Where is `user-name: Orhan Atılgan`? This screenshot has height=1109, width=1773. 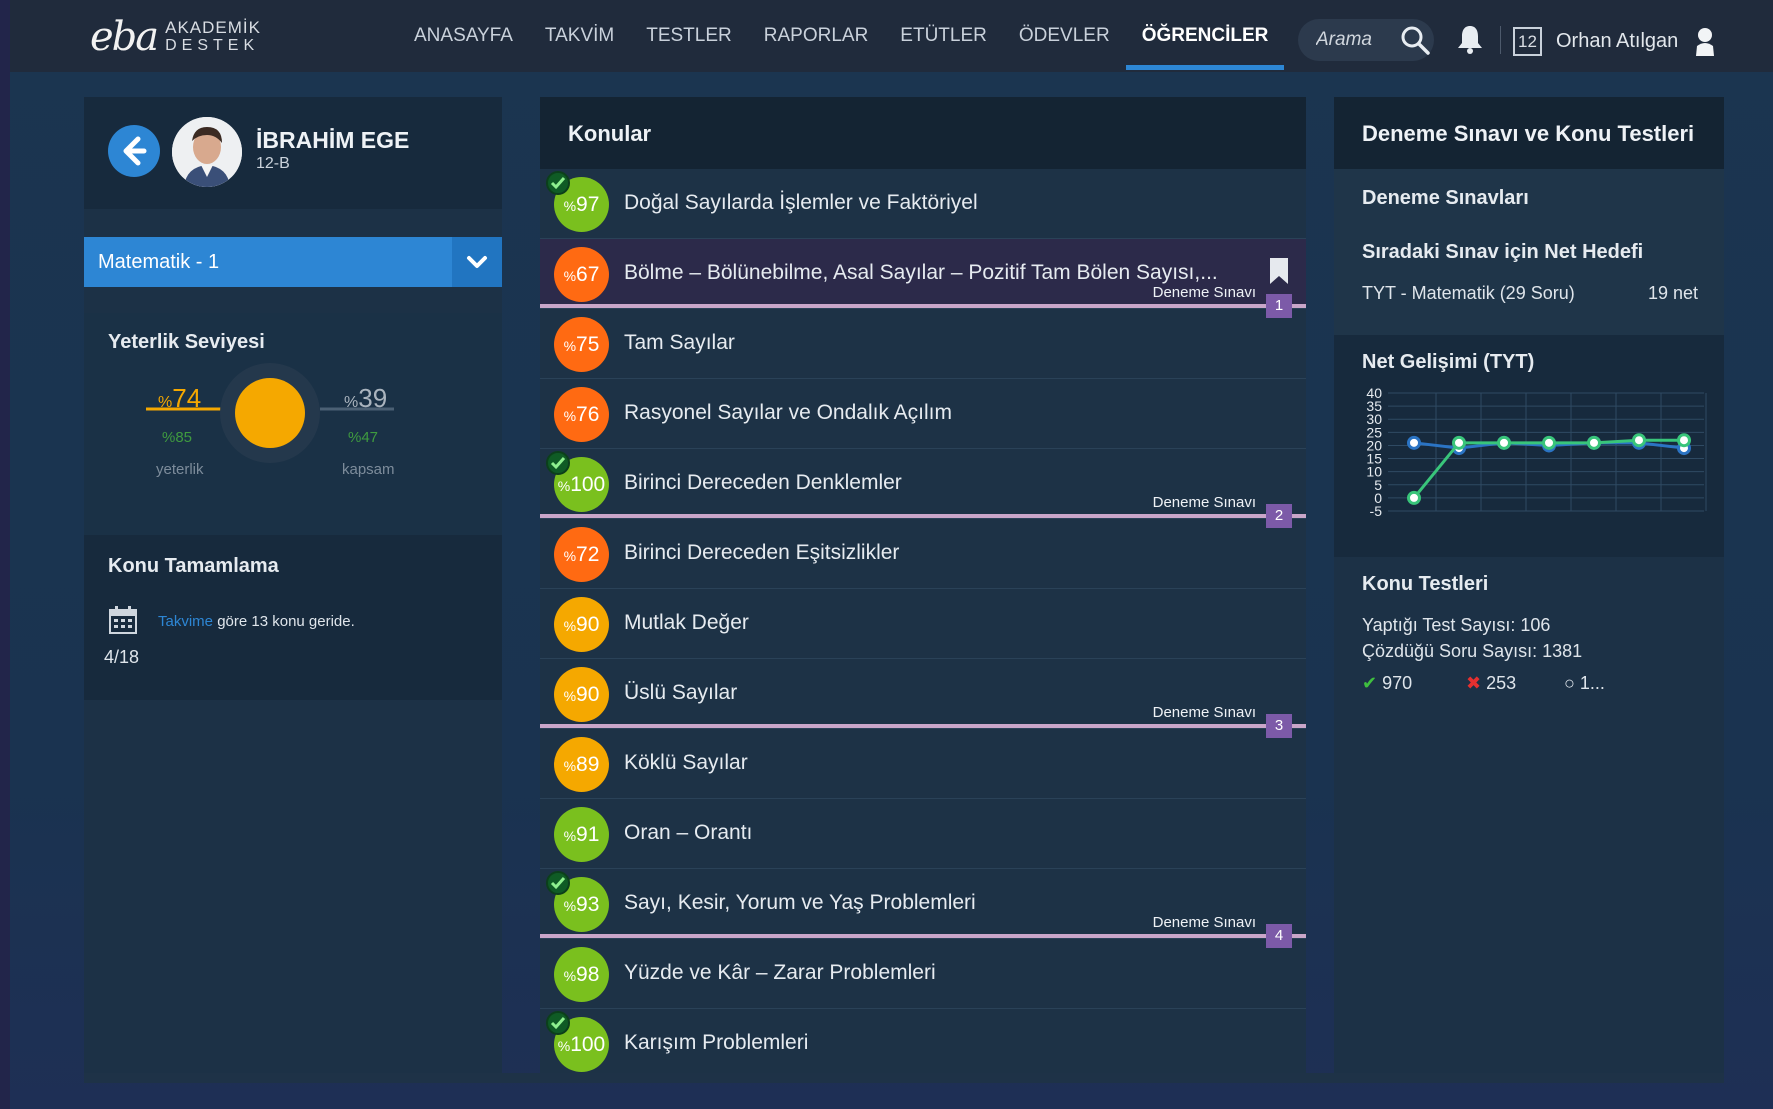 user-name: Orhan Atılgan is located at coordinates (1617, 41).